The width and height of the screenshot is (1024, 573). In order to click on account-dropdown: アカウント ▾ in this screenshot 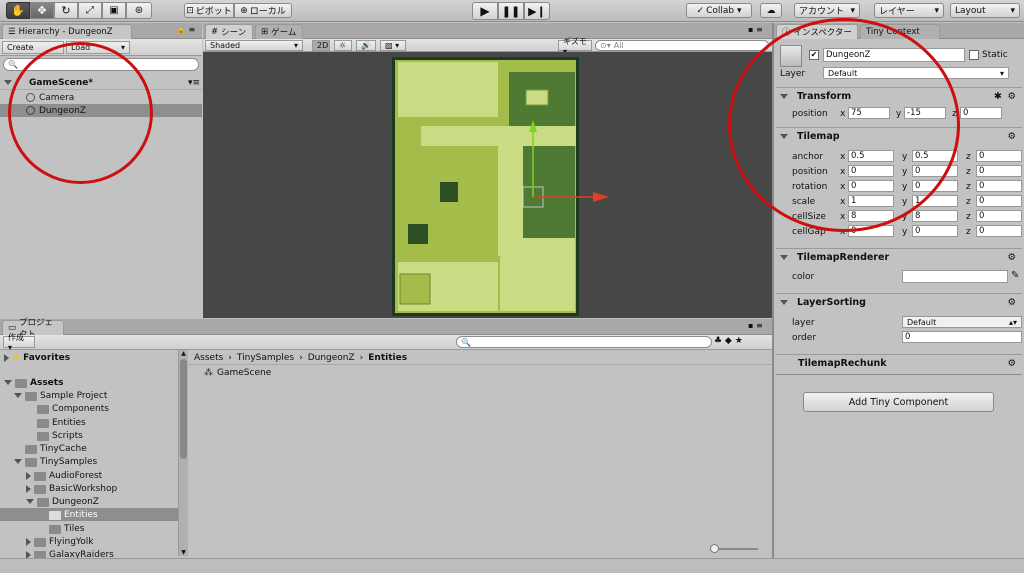, I will do `click(827, 10)`.